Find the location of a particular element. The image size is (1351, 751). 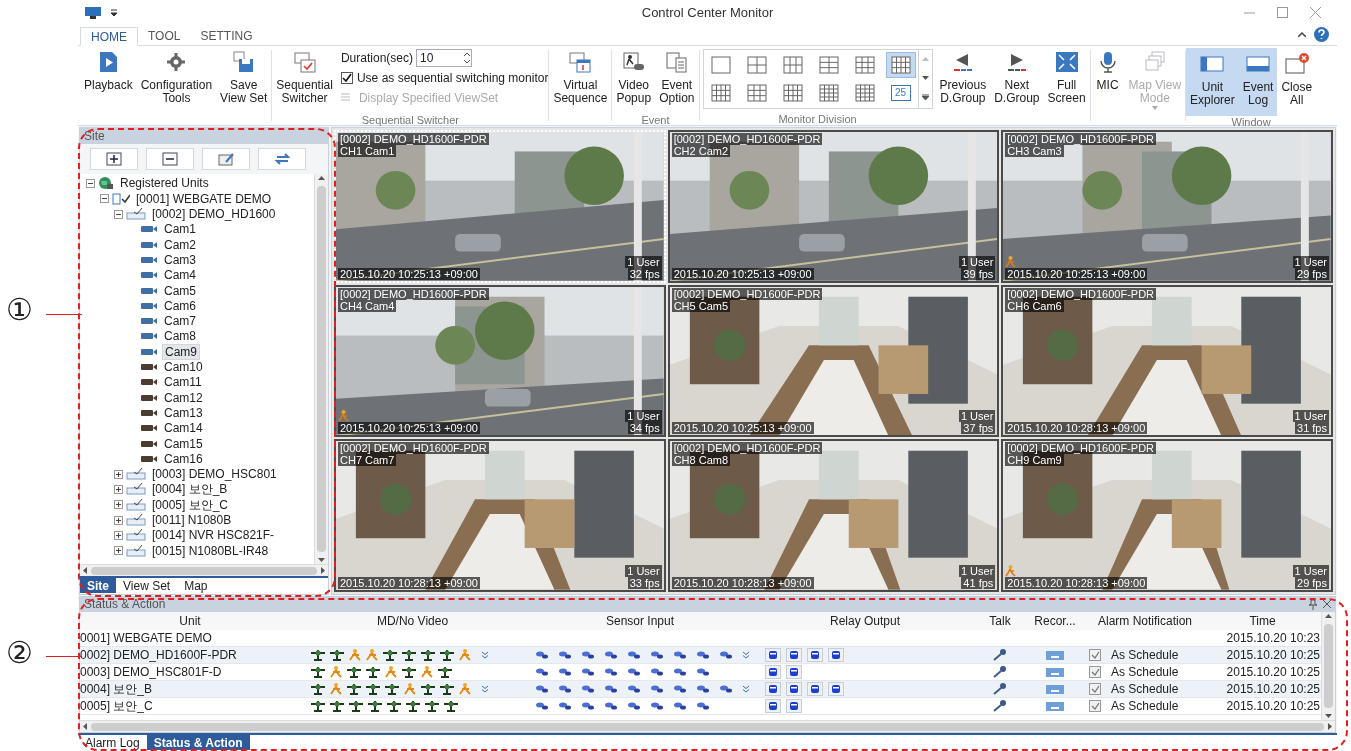

ribbon-button: Video Popup is located at coordinates (634, 79).